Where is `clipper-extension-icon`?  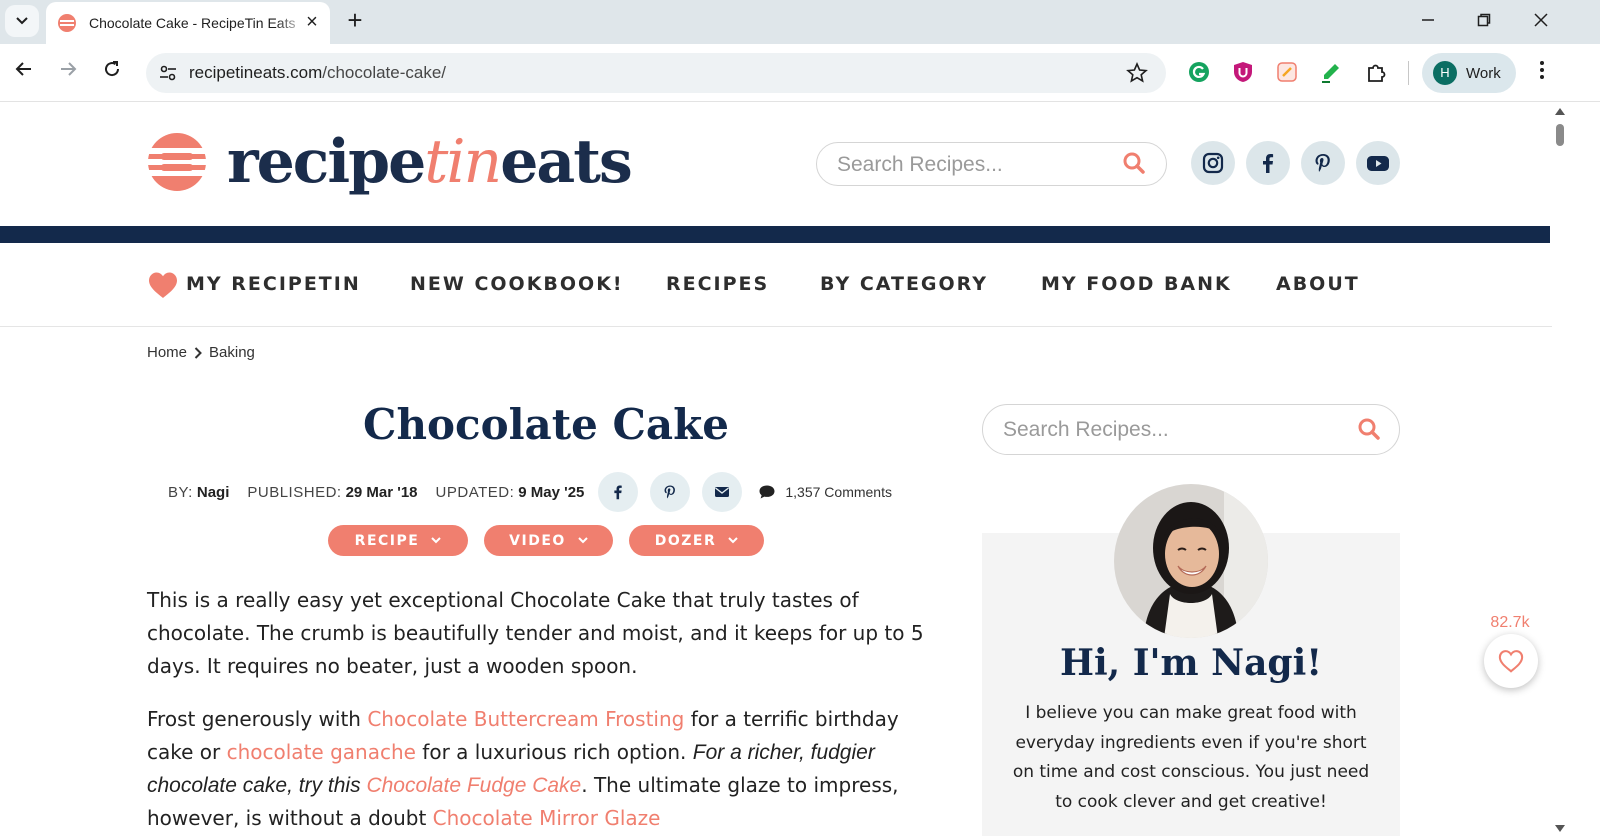 clipper-extension-icon is located at coordinates (1287, 72).